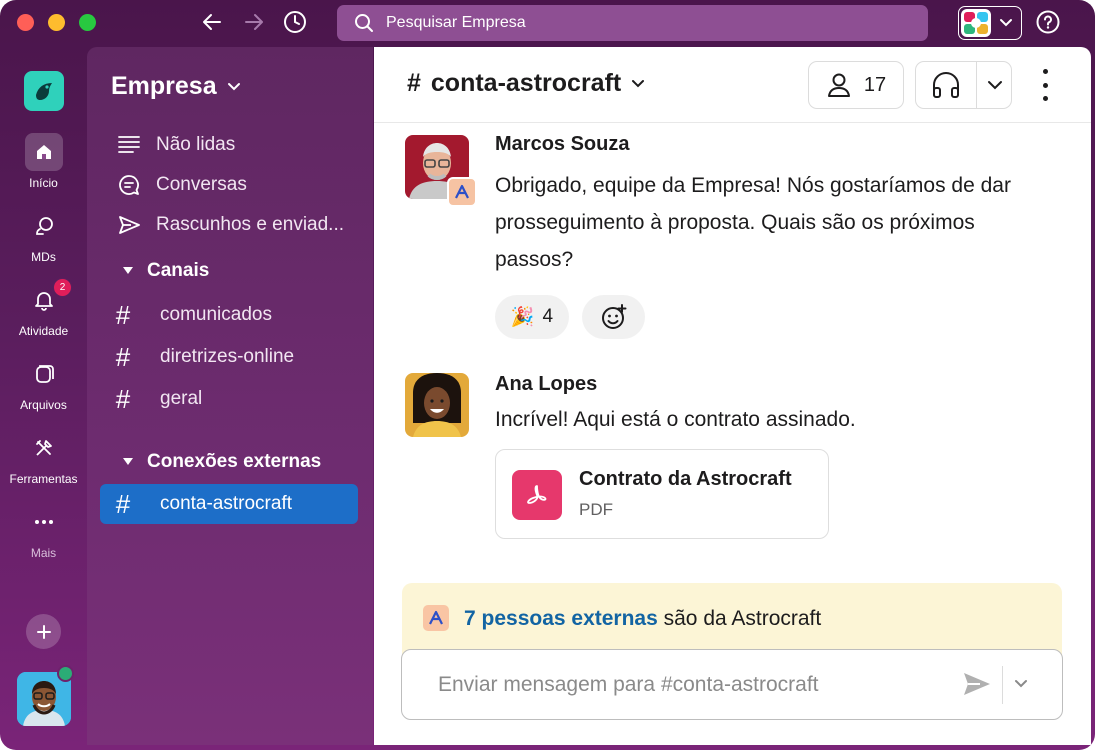  Describe the element at coordinates (229, 399) in the screenshot. I see `channel-geral: # geral` at that location.